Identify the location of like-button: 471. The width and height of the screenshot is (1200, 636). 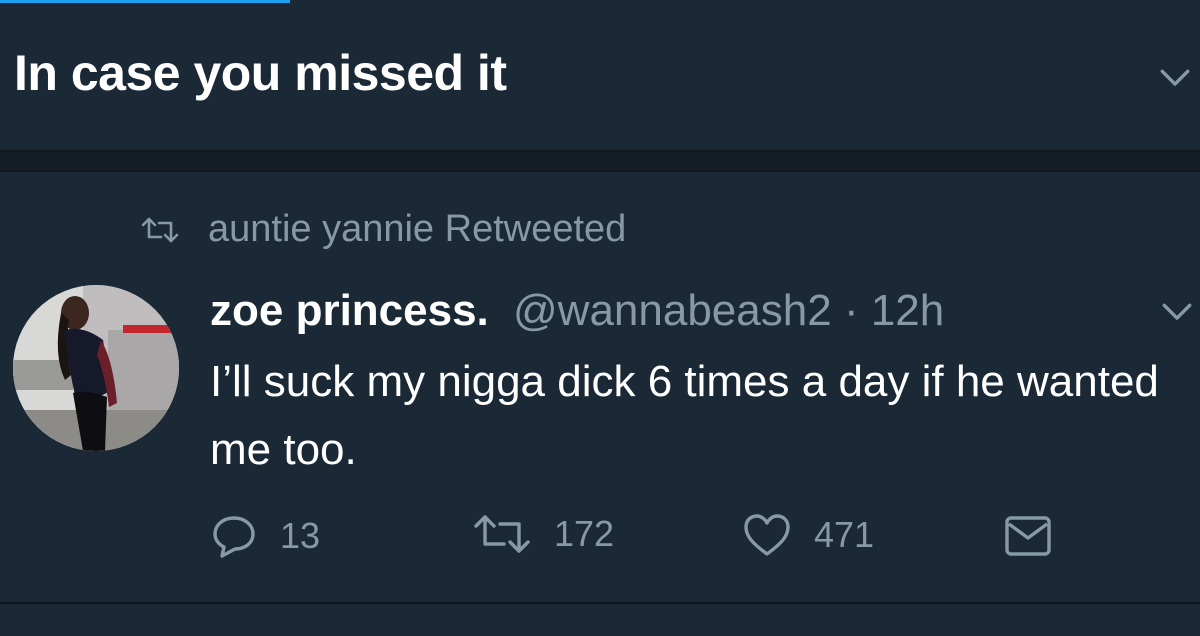
(808, 535).